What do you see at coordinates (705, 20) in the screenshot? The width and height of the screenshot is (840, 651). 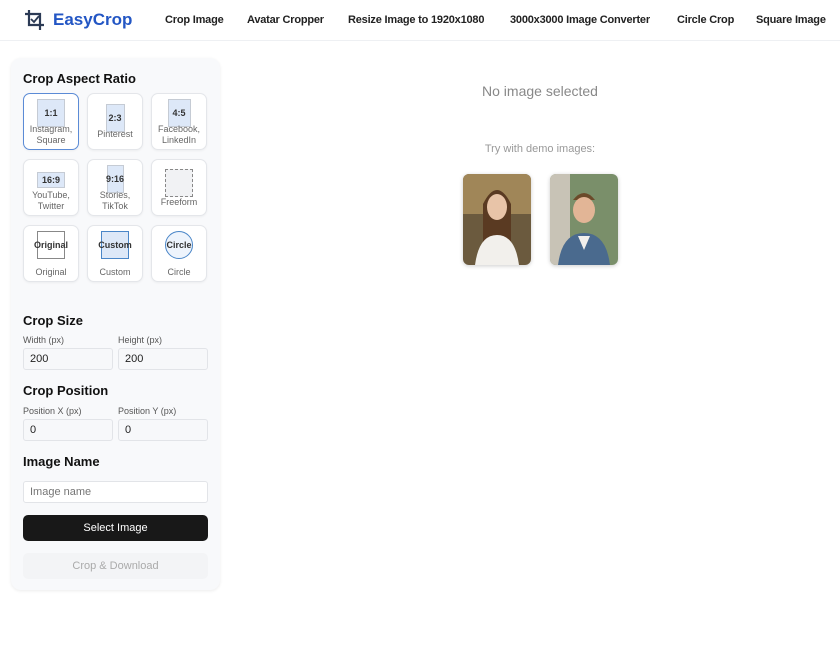 I see `nav-circle-crop: Circle Crop` at bounding box center [705, 20].